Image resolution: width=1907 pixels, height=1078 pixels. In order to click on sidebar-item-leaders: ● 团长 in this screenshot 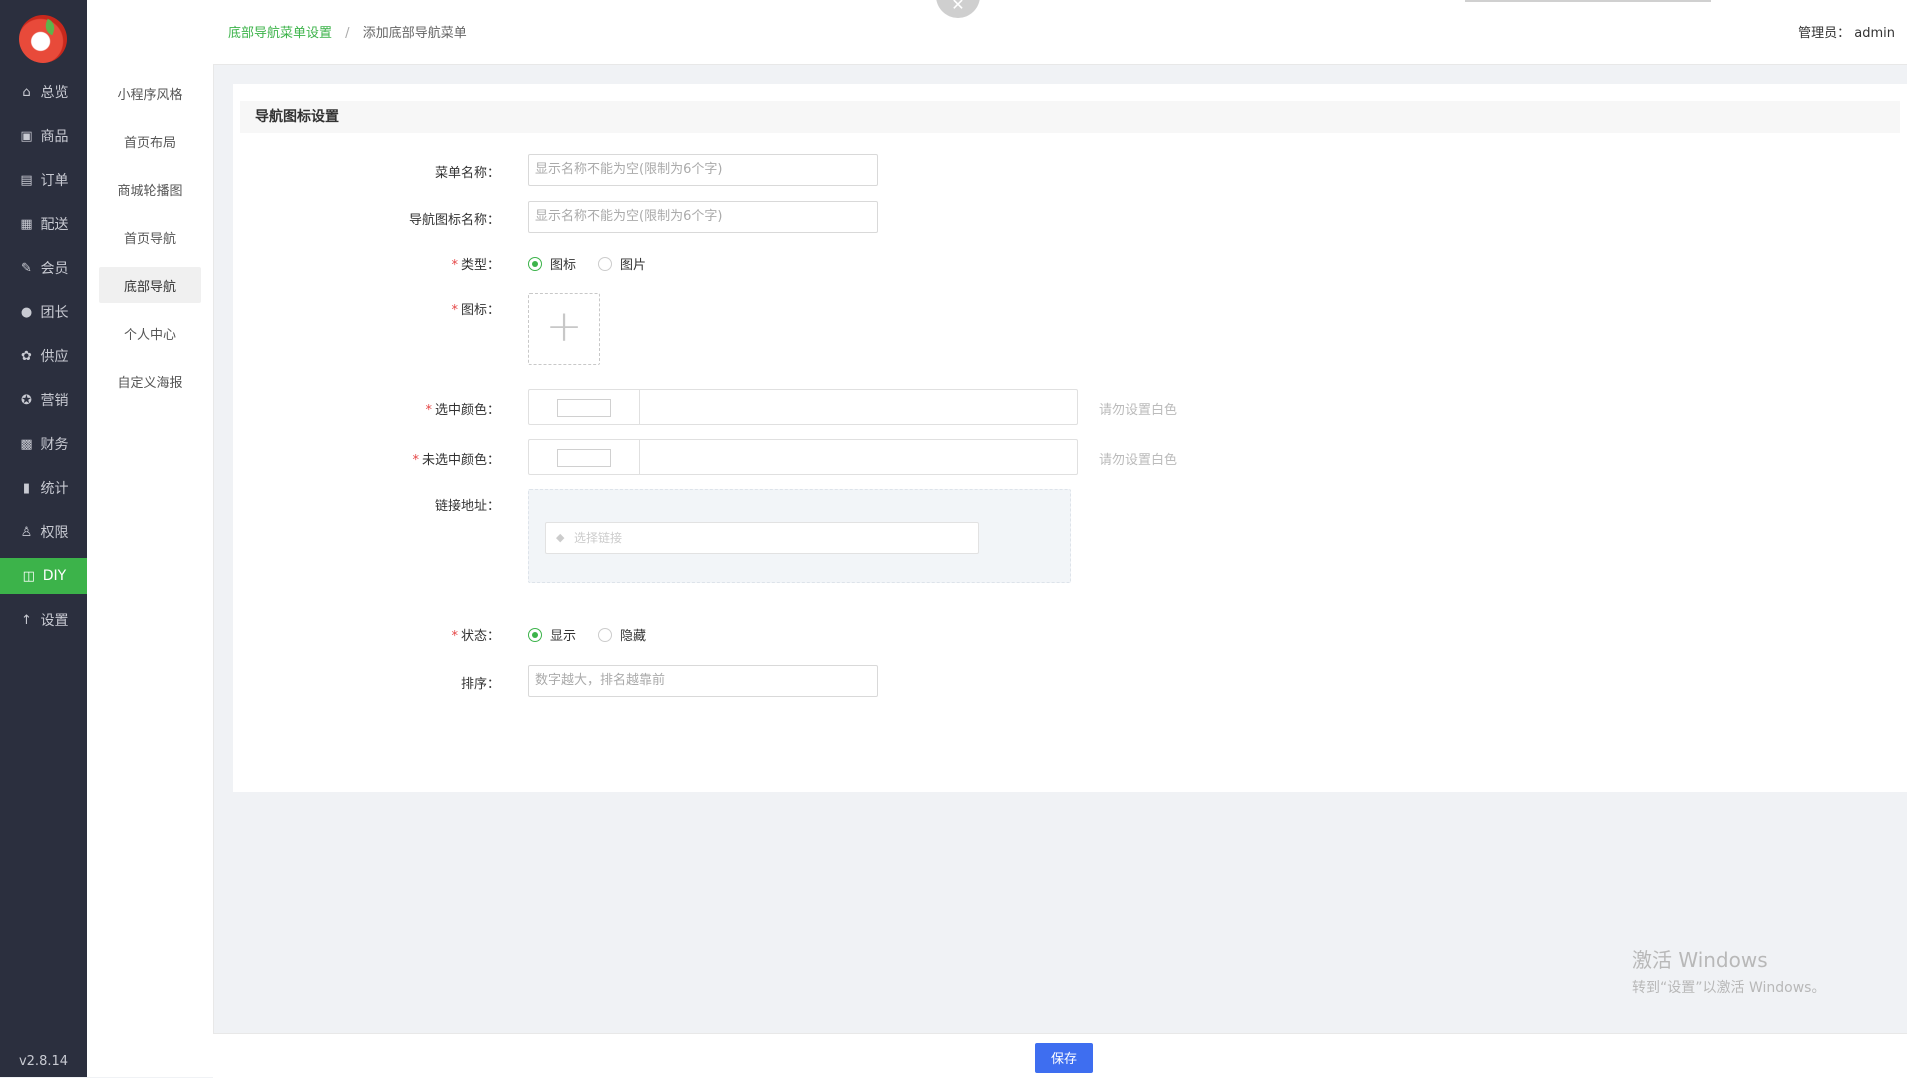, I will do `click(43, 312)`.